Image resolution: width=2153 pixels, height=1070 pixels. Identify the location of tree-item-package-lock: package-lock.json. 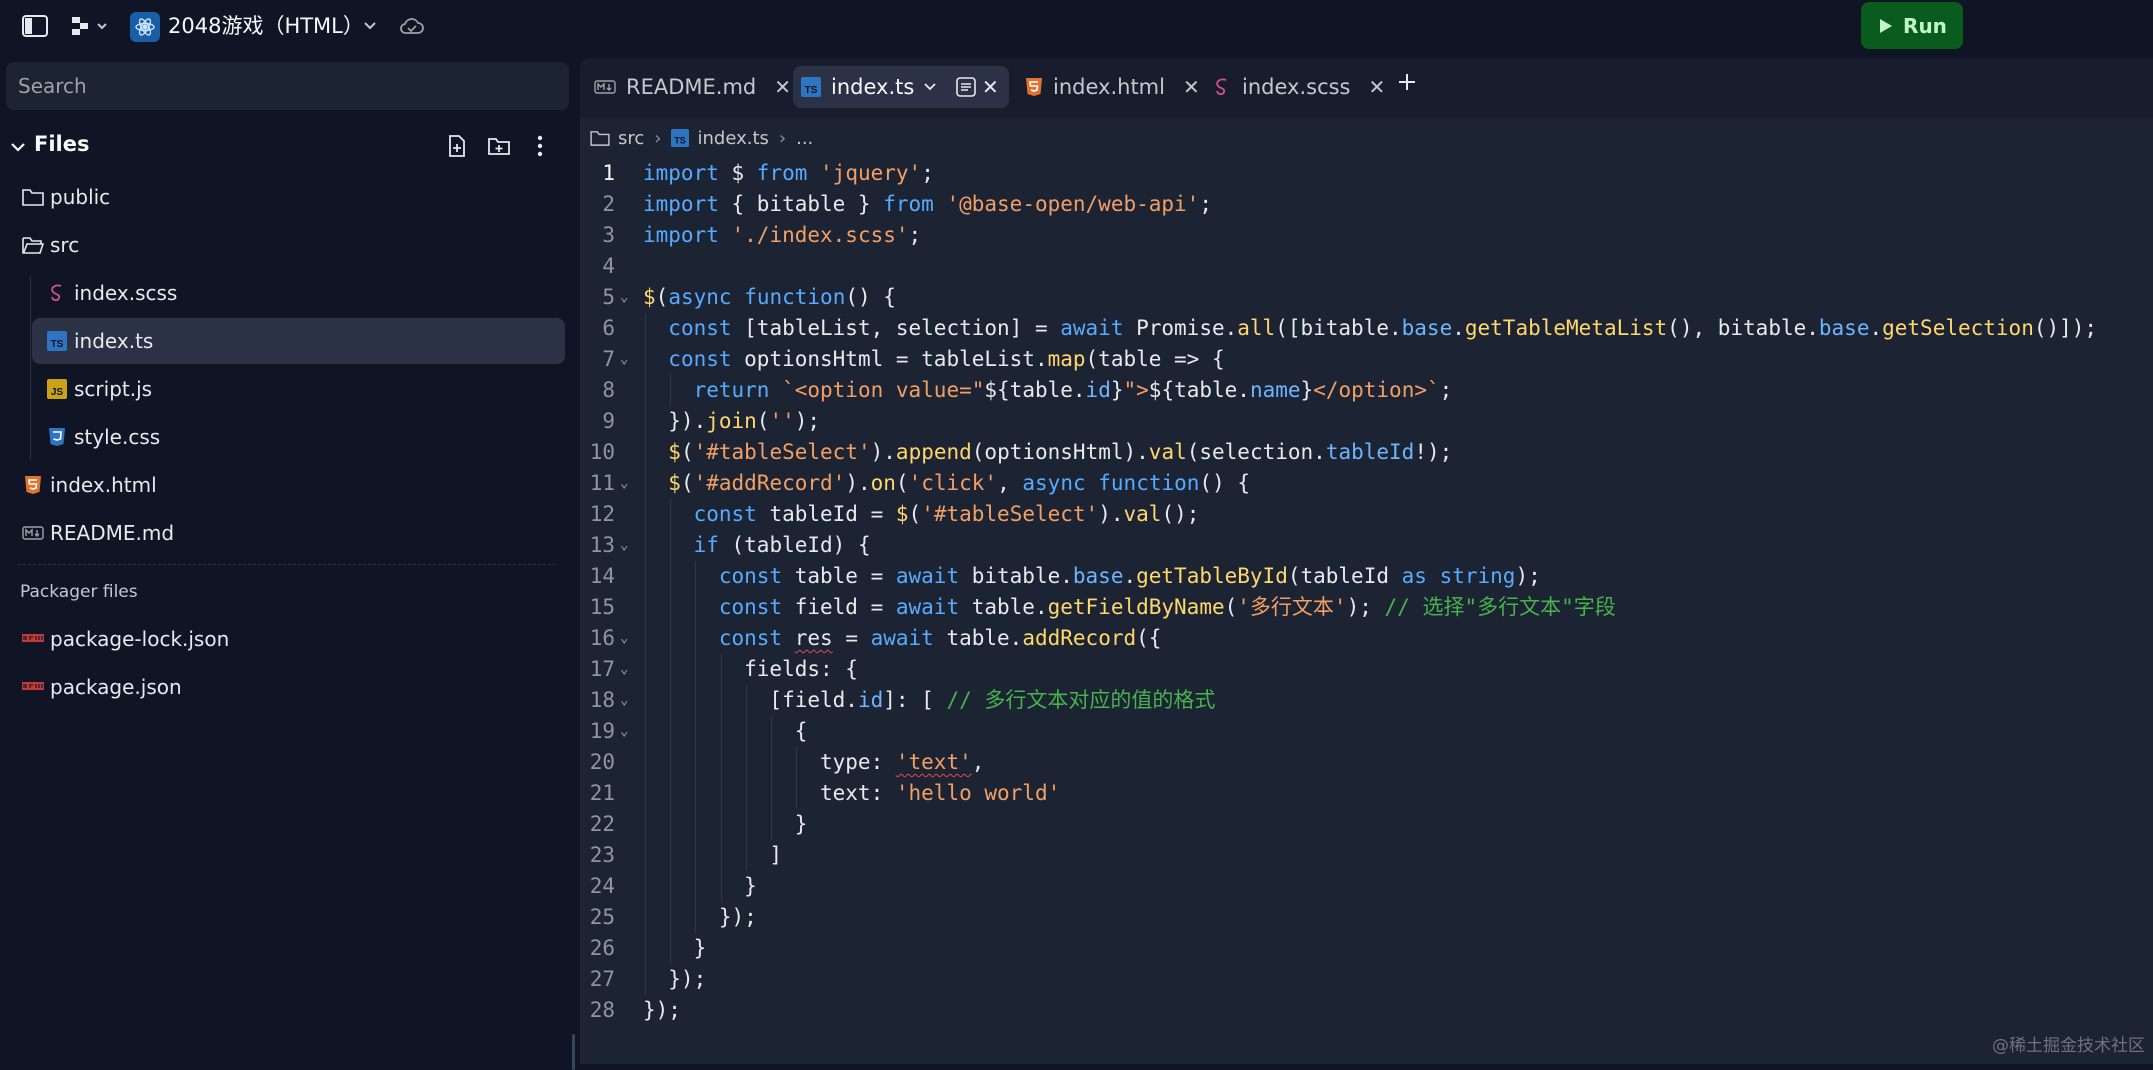
(125, 639).